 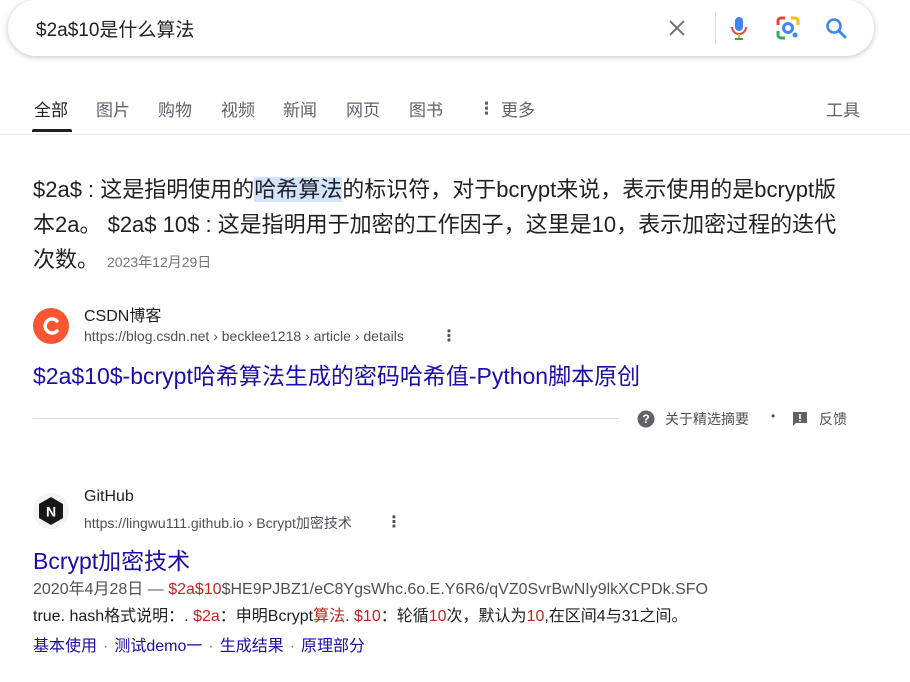 What do you see at coordinates (426, 108) in the screenshot?
I see `tab-books: 图书` at bounding box center [426, 108].